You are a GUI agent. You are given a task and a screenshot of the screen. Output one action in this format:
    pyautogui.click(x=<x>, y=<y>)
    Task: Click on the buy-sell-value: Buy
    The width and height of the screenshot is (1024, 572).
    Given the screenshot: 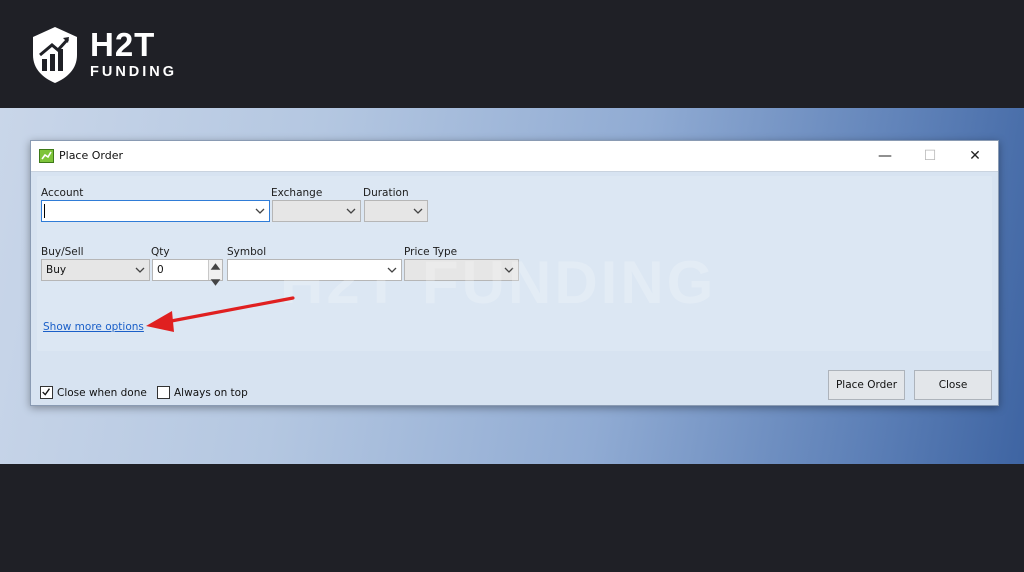 What is the action you would take?
    pyautogui.click(x=56, y=270)
    